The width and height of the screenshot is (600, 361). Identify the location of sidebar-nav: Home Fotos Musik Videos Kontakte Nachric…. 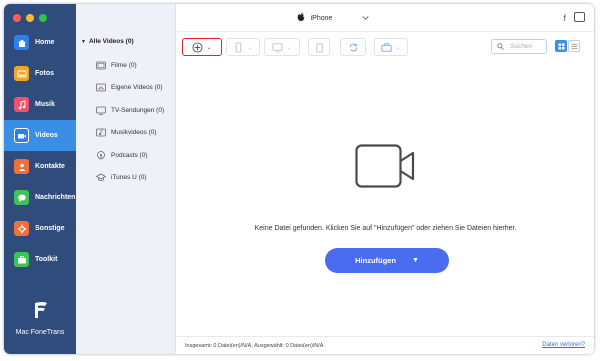
(40, 151).